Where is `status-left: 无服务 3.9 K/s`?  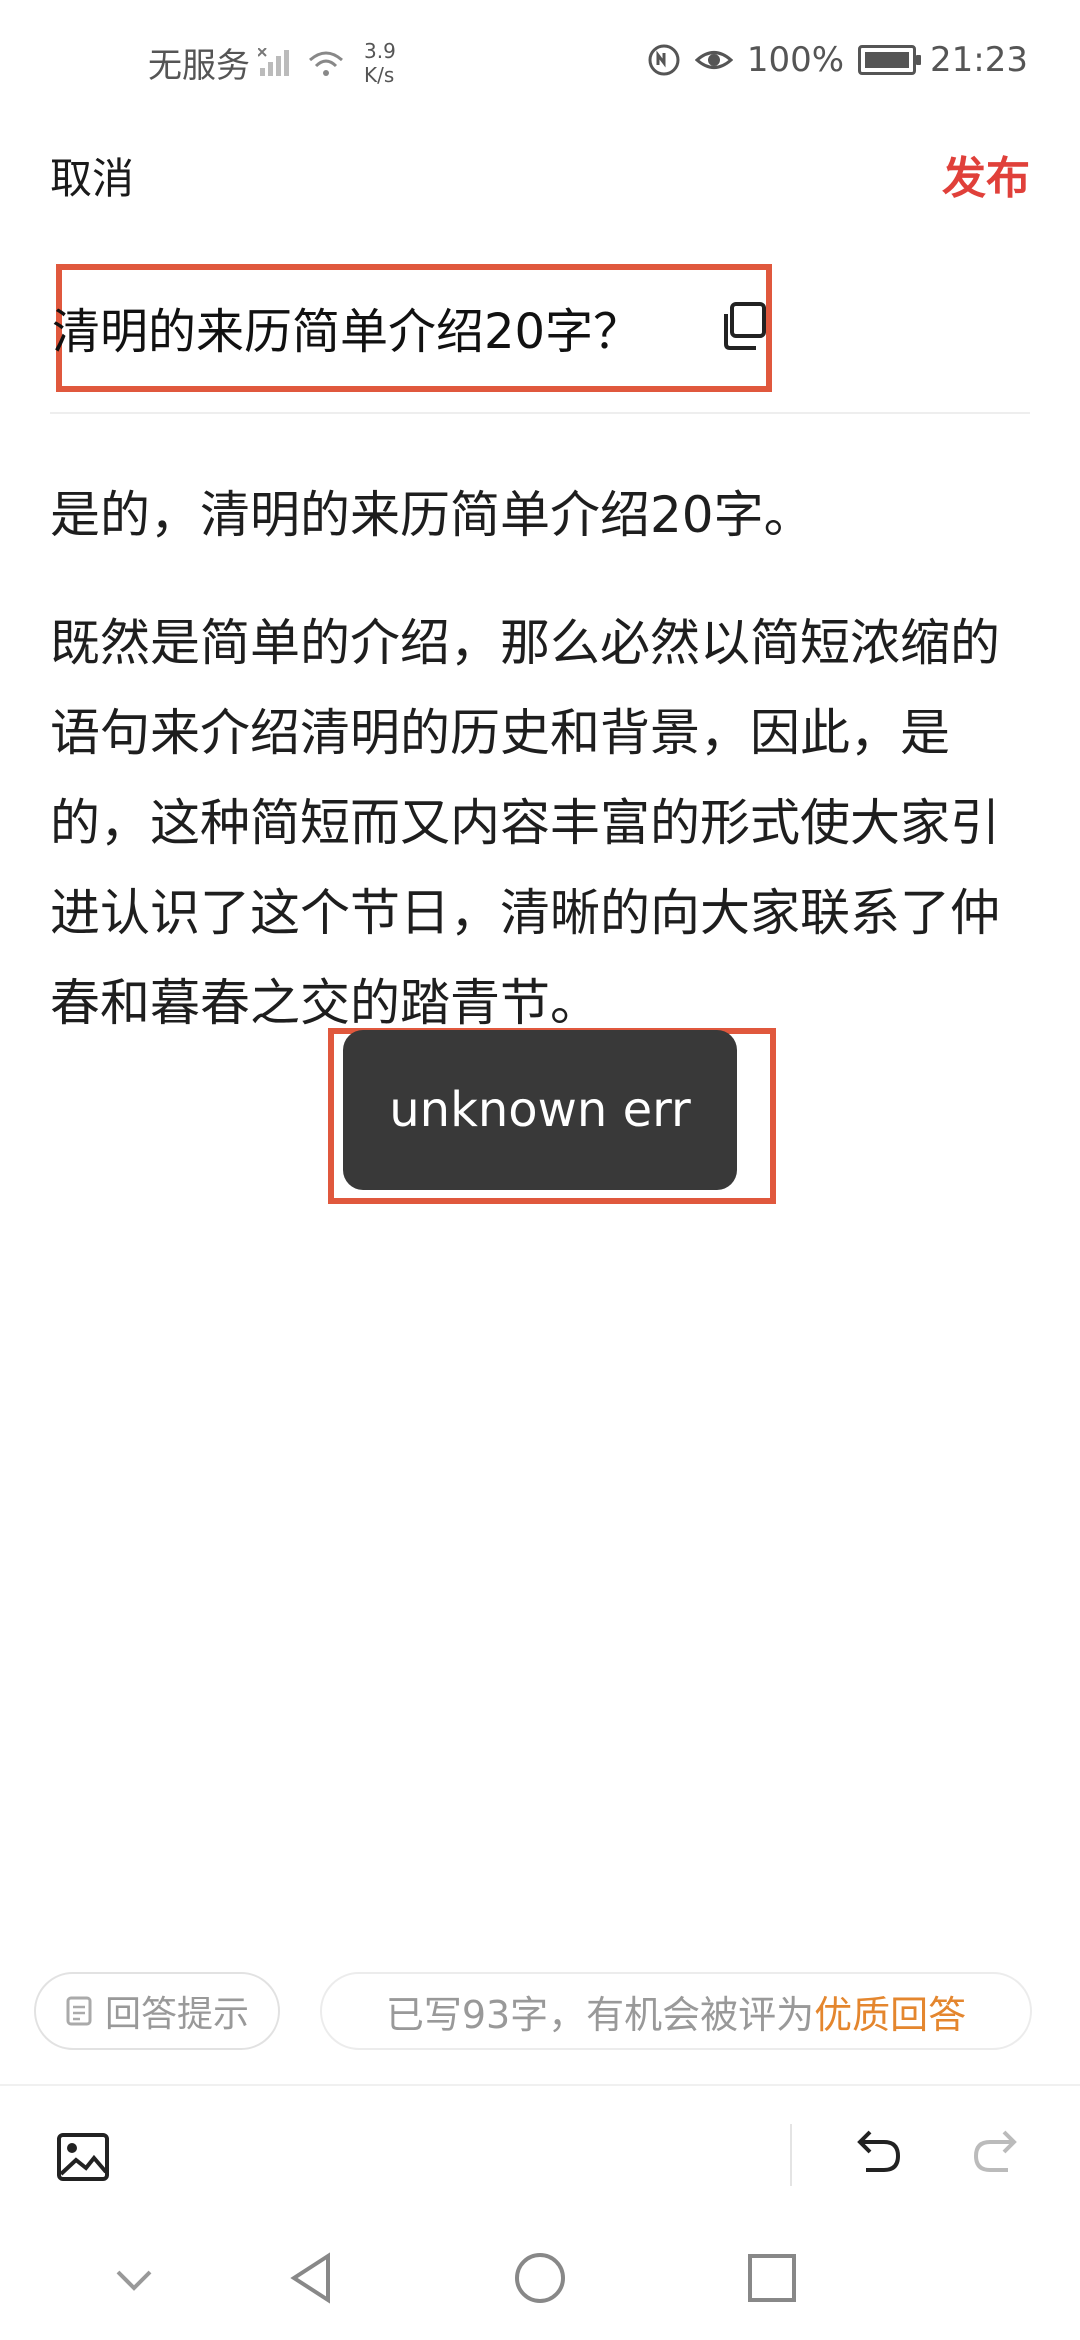
status-left: 无服务 3.9 K/s is located at coordinates (272, 62).